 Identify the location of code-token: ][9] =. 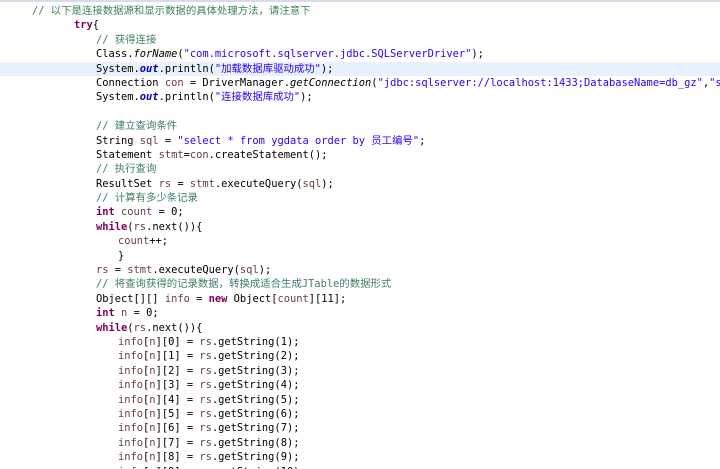
(178, 467).